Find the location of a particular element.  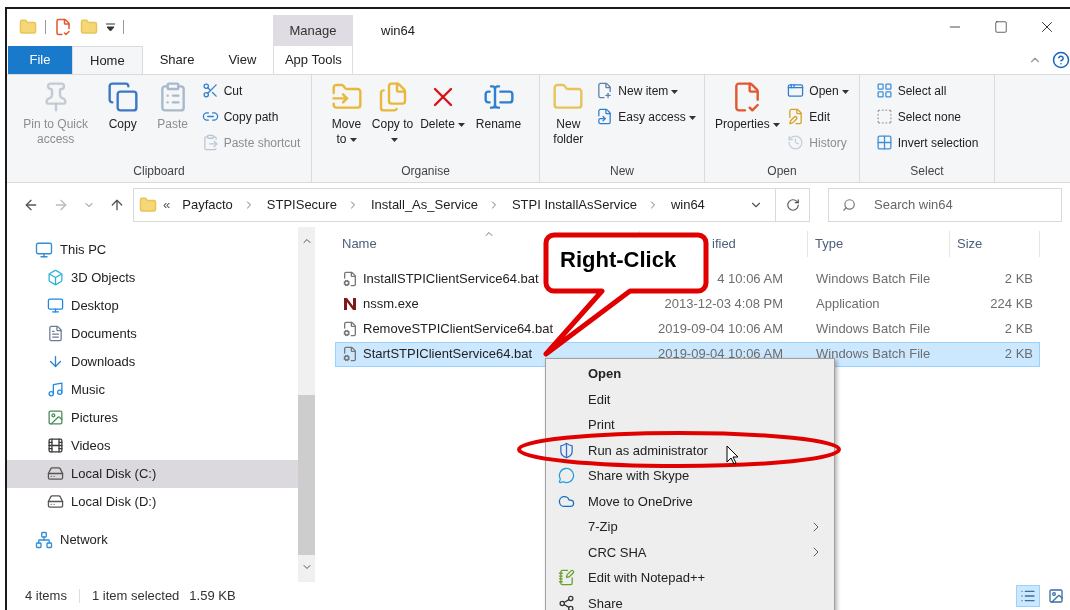

ribbon-tab: View is located at coordinates (242, 59).